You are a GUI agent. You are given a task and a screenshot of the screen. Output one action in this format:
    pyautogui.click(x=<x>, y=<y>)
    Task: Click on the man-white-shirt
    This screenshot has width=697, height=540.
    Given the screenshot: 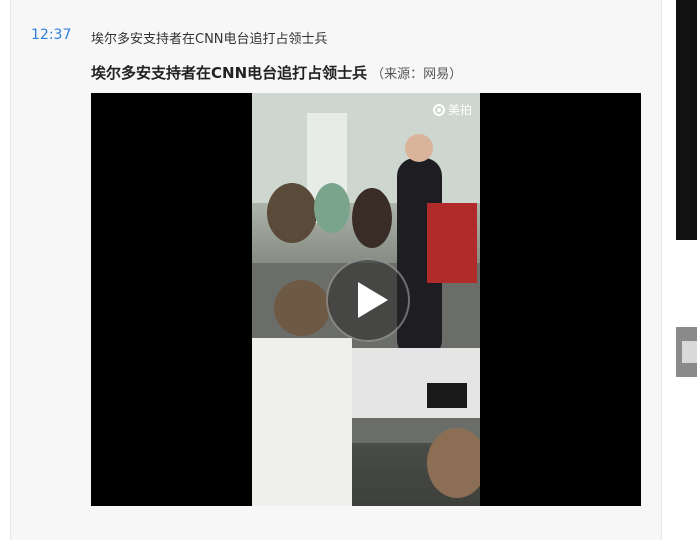 What is the action you would take?
    pyautogui.click(x=302, y=422)
    